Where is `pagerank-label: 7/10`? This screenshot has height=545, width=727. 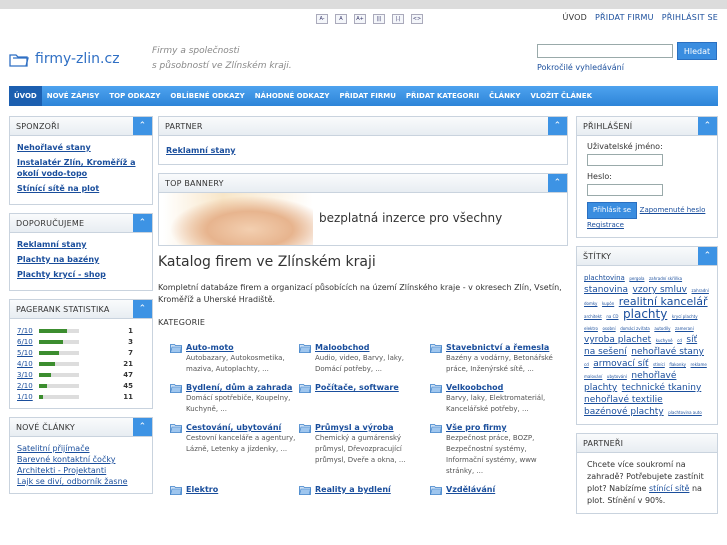 pagerank-label: 7/10 is located at coordinates (28, 331).